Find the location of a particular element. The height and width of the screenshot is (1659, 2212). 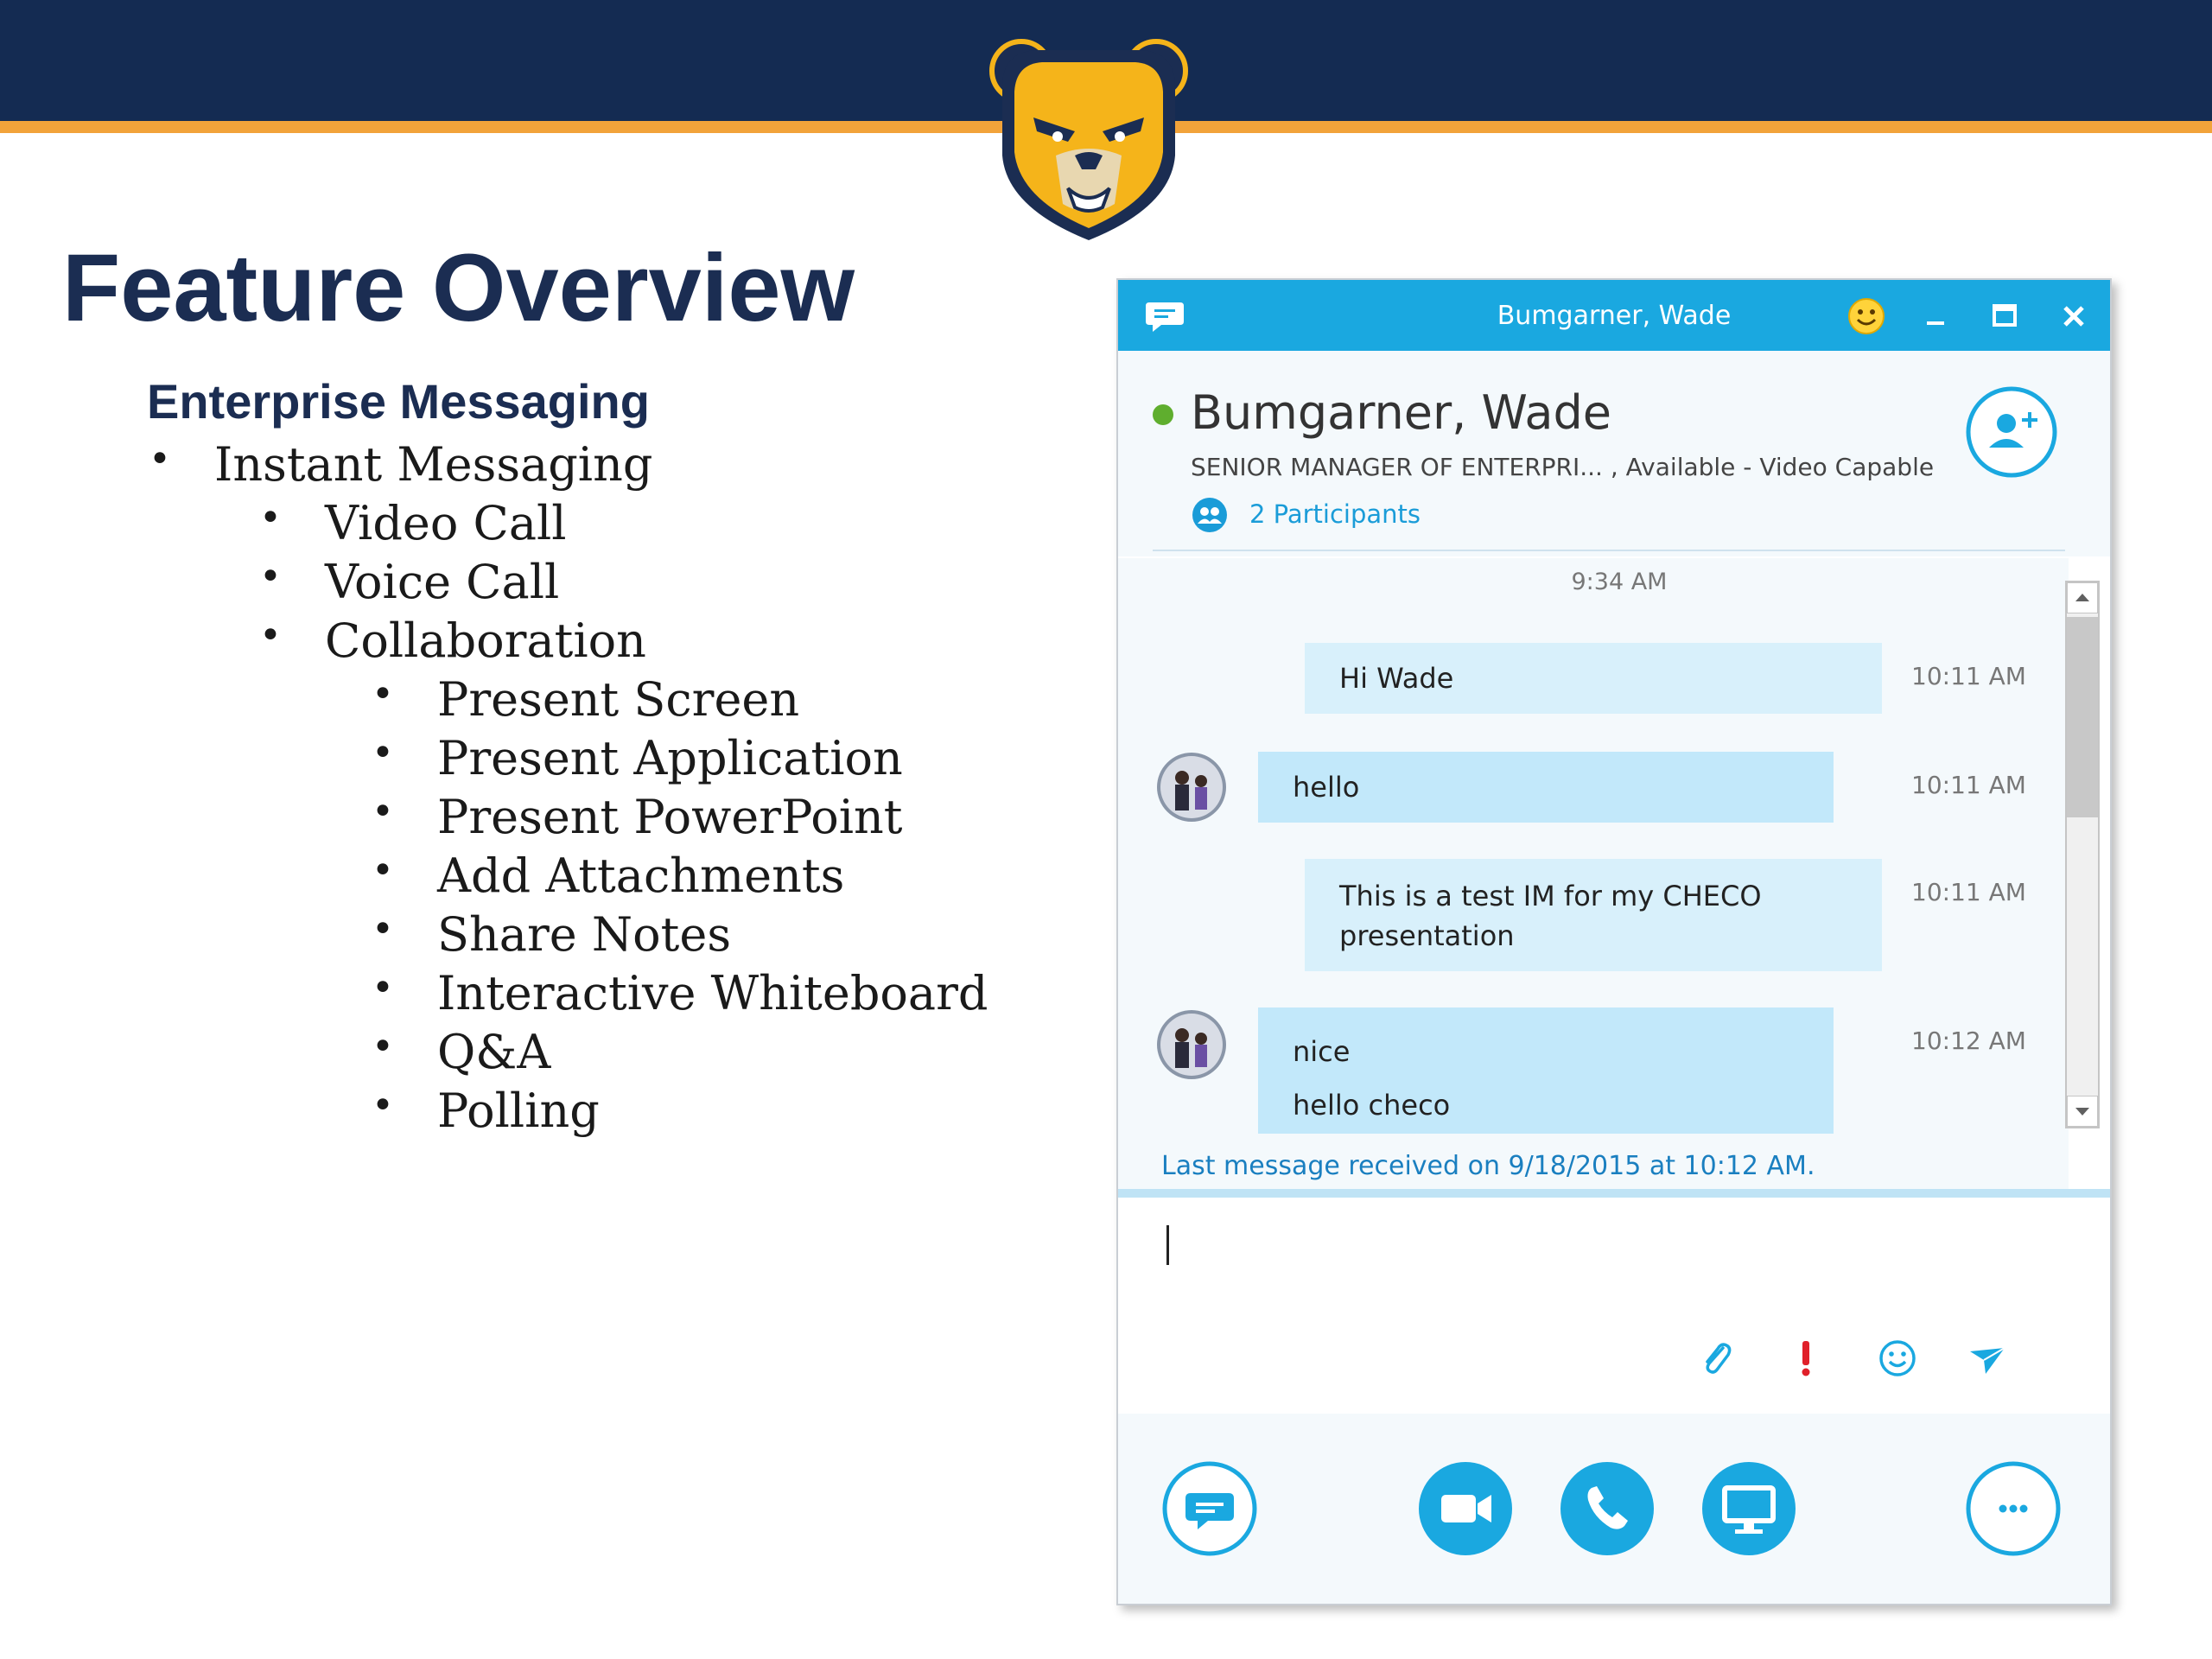

bullet-item: • Add Attachments is located at coordinates (608, 876).